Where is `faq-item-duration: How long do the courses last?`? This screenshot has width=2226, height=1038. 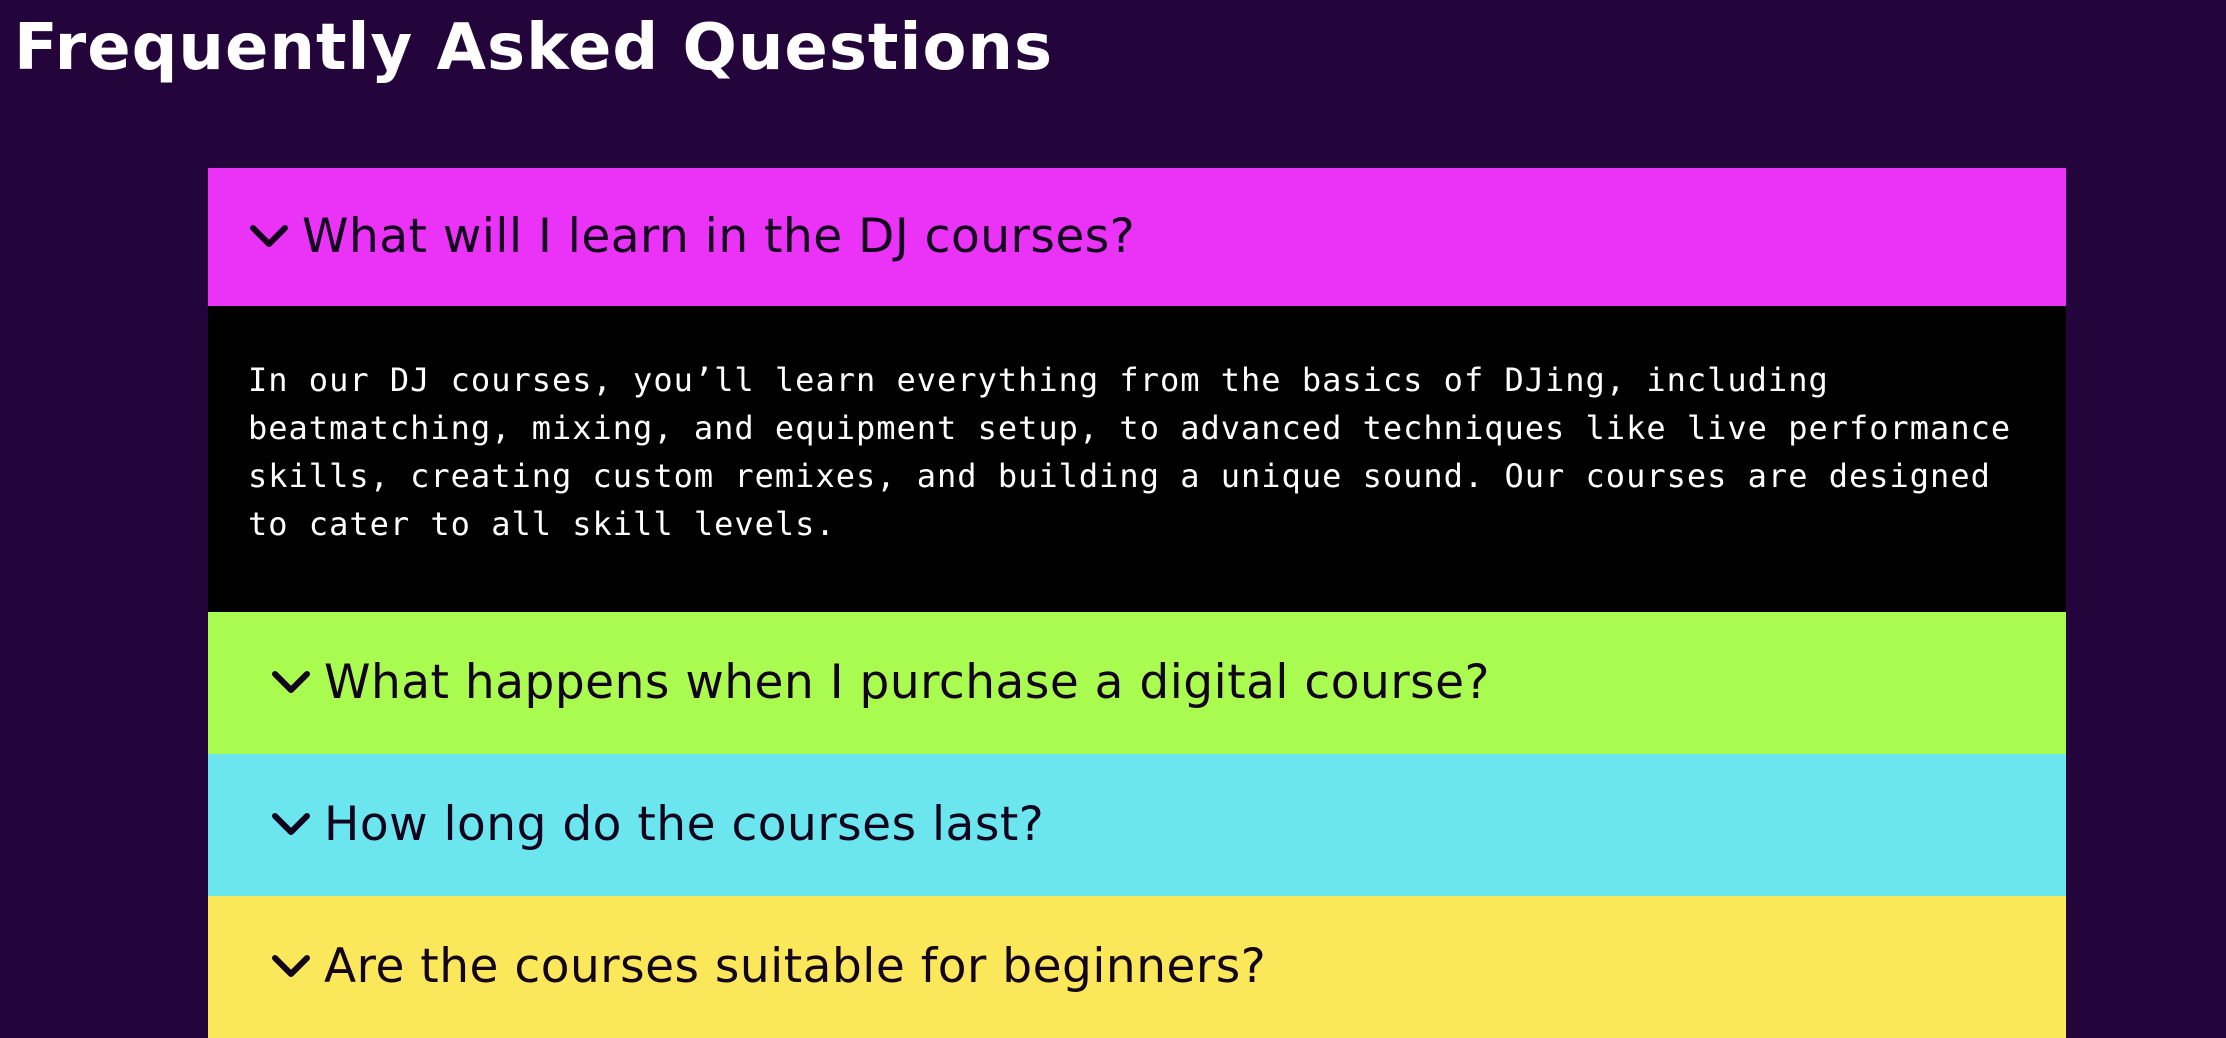
faq-item-duration: How long do the courses last? is located at coordinates (1137, 825).